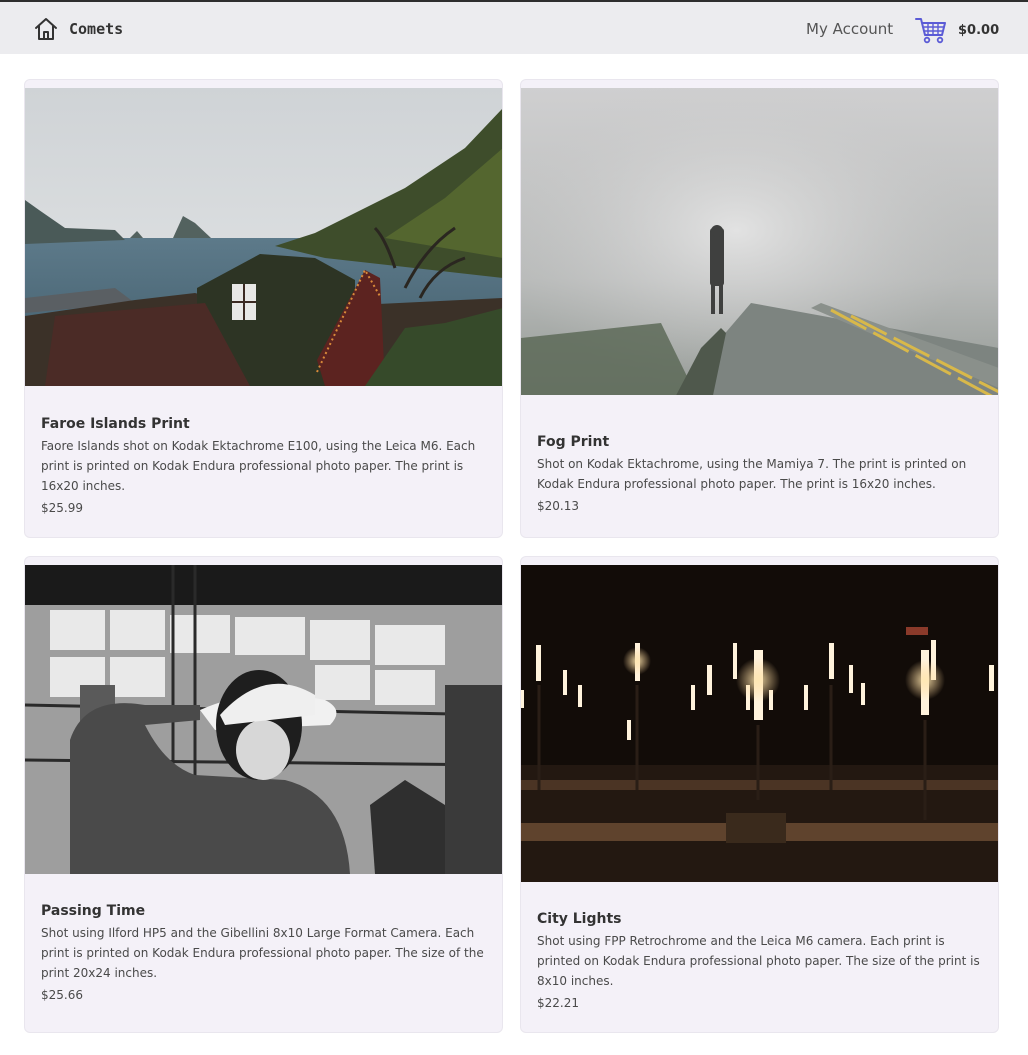 This screenshot has height=1055, width=1028. I want to click on my-account-link: My Account, so click(849, 29).